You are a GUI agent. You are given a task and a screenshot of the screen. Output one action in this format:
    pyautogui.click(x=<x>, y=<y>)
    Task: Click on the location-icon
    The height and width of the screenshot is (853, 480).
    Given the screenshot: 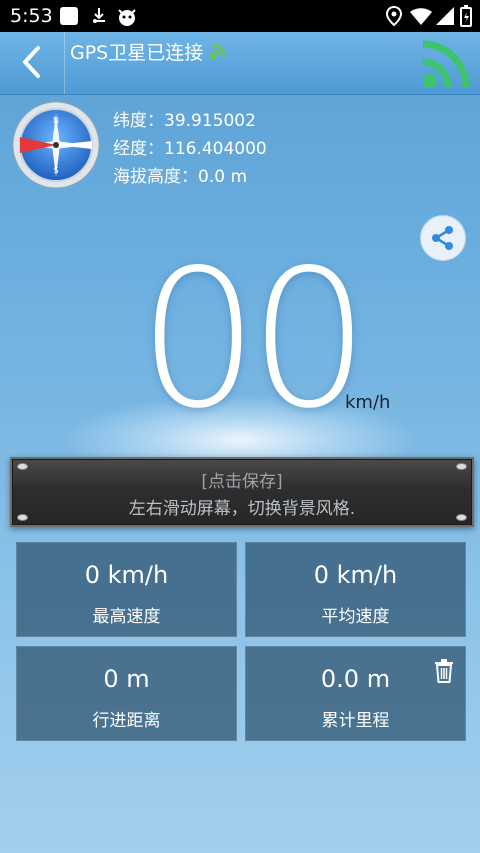 What is the action you would take?
    pyautogui.click(x=394, y=17)
    